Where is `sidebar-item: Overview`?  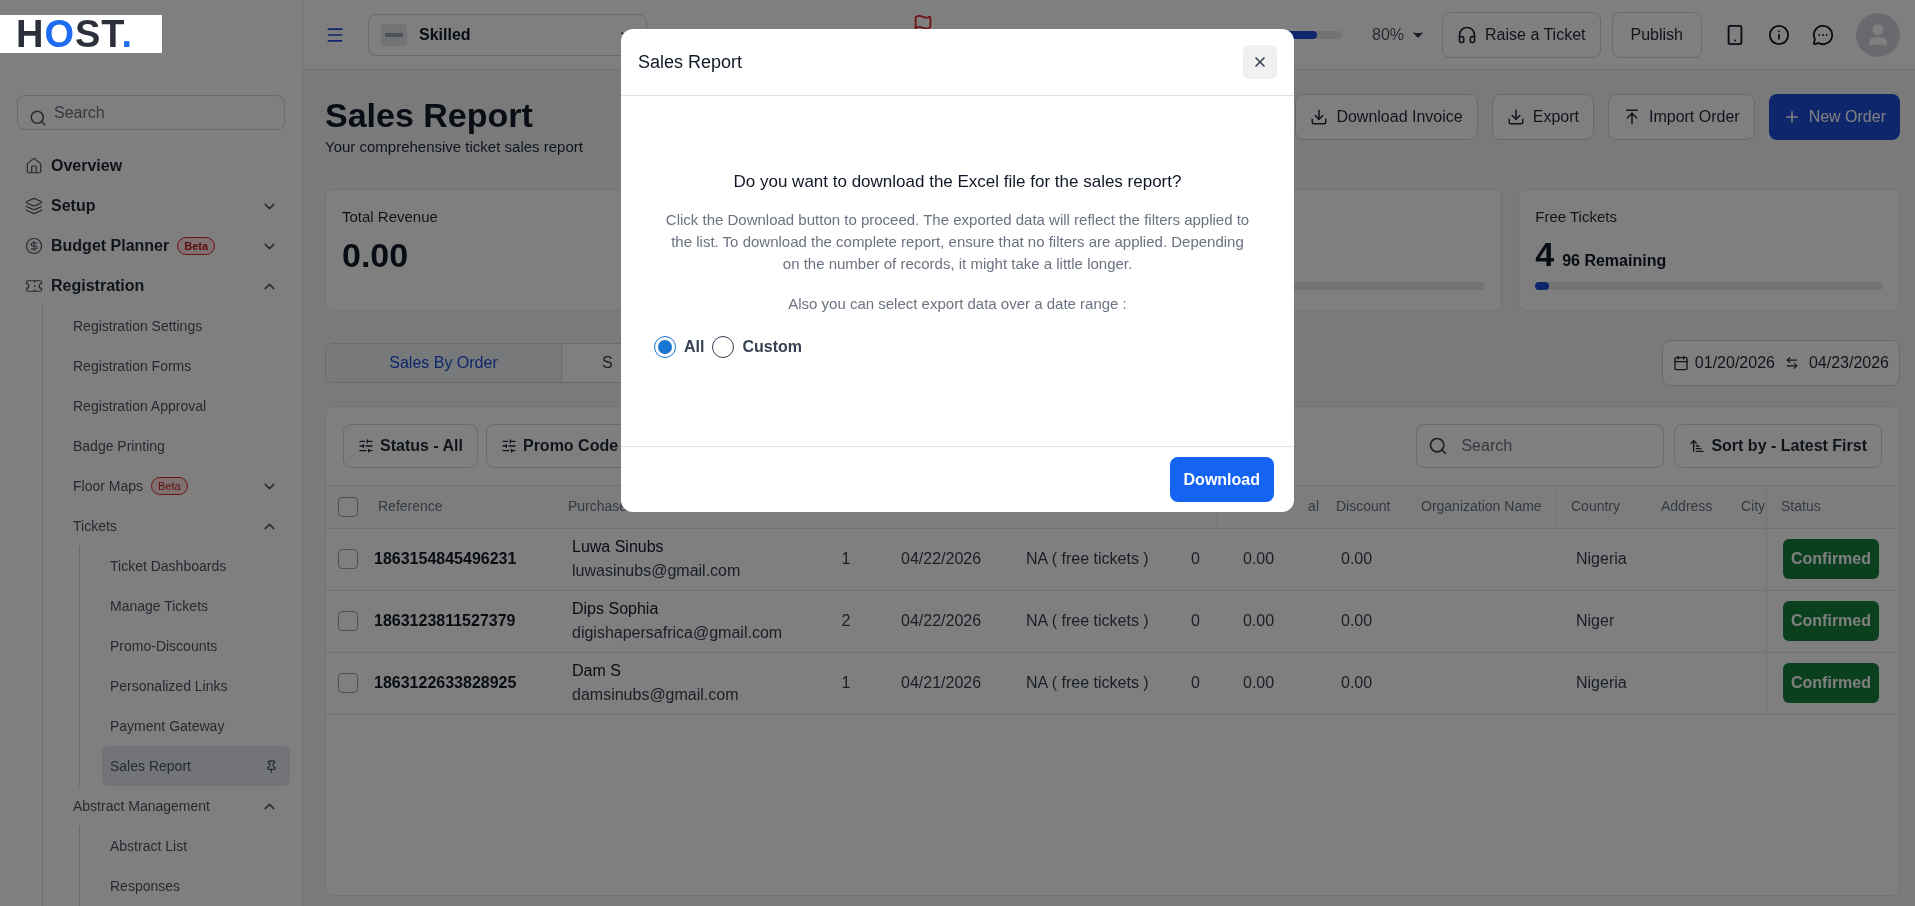 sidebar-item: Overview is located at coordinates (153, 166).